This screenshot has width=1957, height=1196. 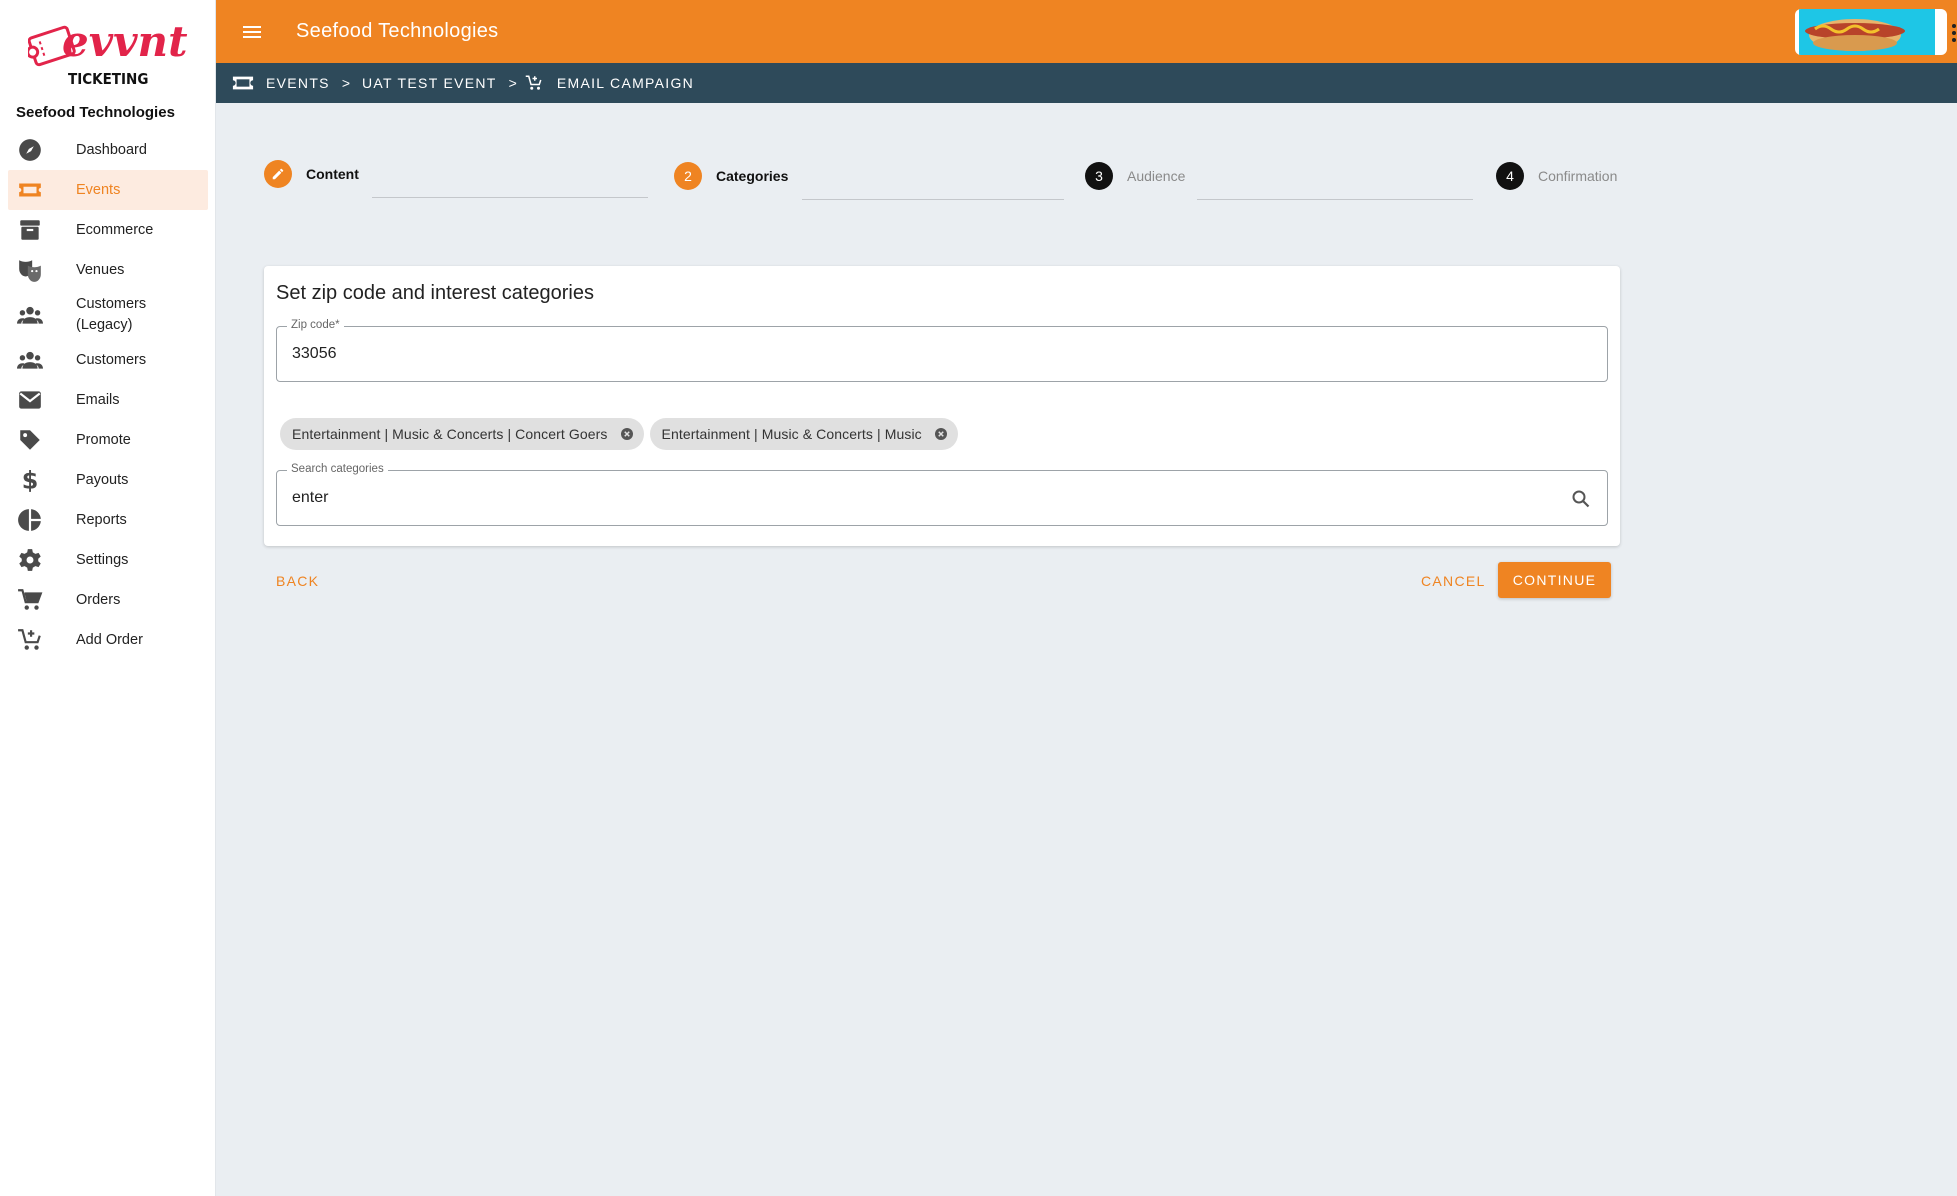 What do you see at coordinates (435, 293) in the screenshot?
I see `card-title: Set zip code and interest categories` at bounding box center [435, 293].